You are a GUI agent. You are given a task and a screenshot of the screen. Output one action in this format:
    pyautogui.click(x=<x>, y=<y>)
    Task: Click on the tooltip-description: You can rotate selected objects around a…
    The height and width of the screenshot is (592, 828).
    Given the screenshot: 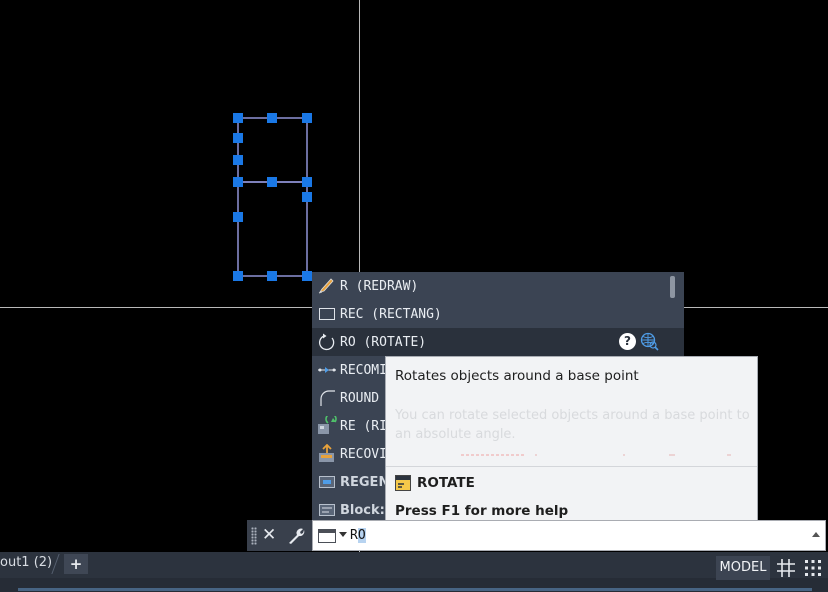 What is the action you would take?
    pyautogui.click(x=572, y=425)
    